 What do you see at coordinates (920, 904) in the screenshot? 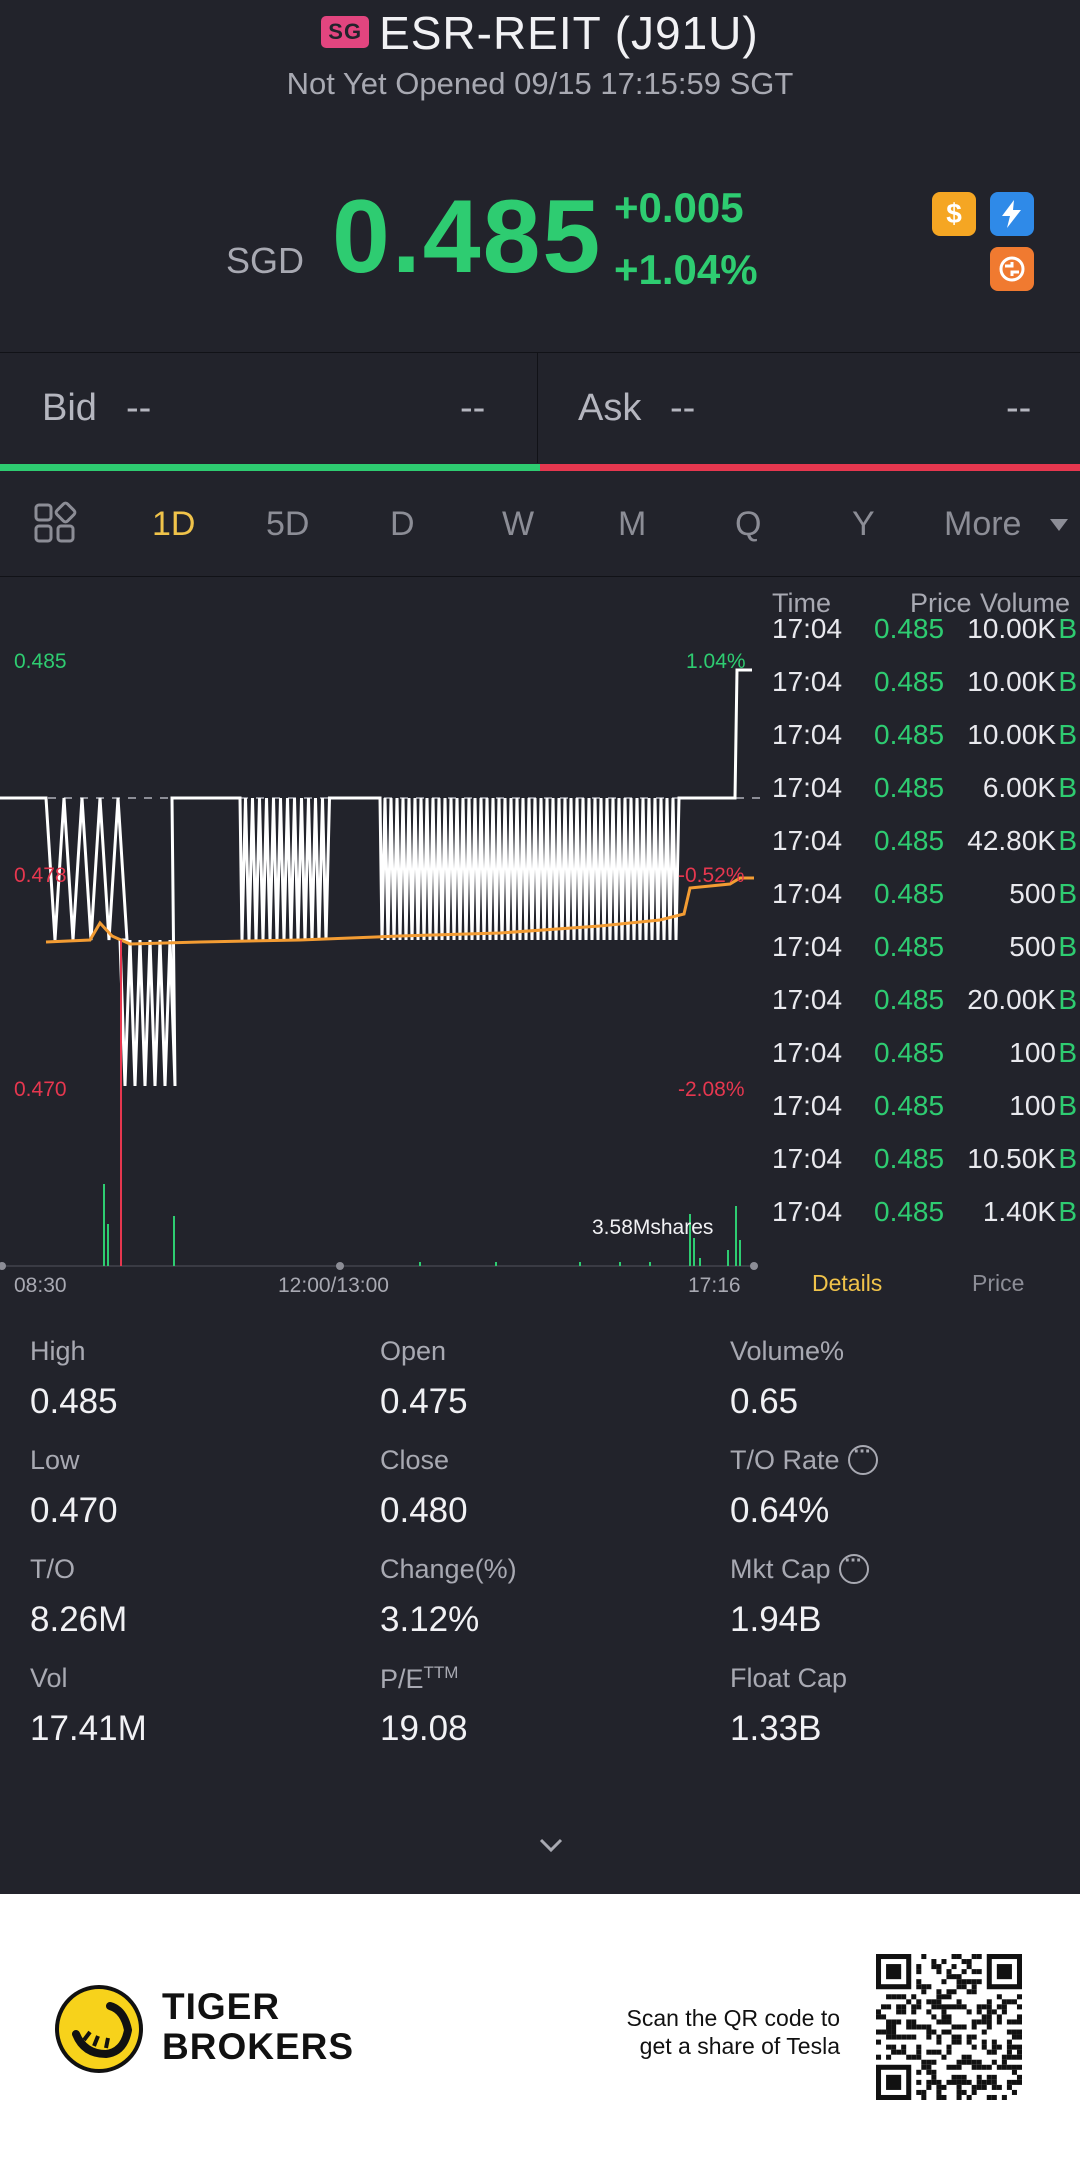
I see `trade-row: 17:04 0.485 500 B` at bounding box center [920, 904].